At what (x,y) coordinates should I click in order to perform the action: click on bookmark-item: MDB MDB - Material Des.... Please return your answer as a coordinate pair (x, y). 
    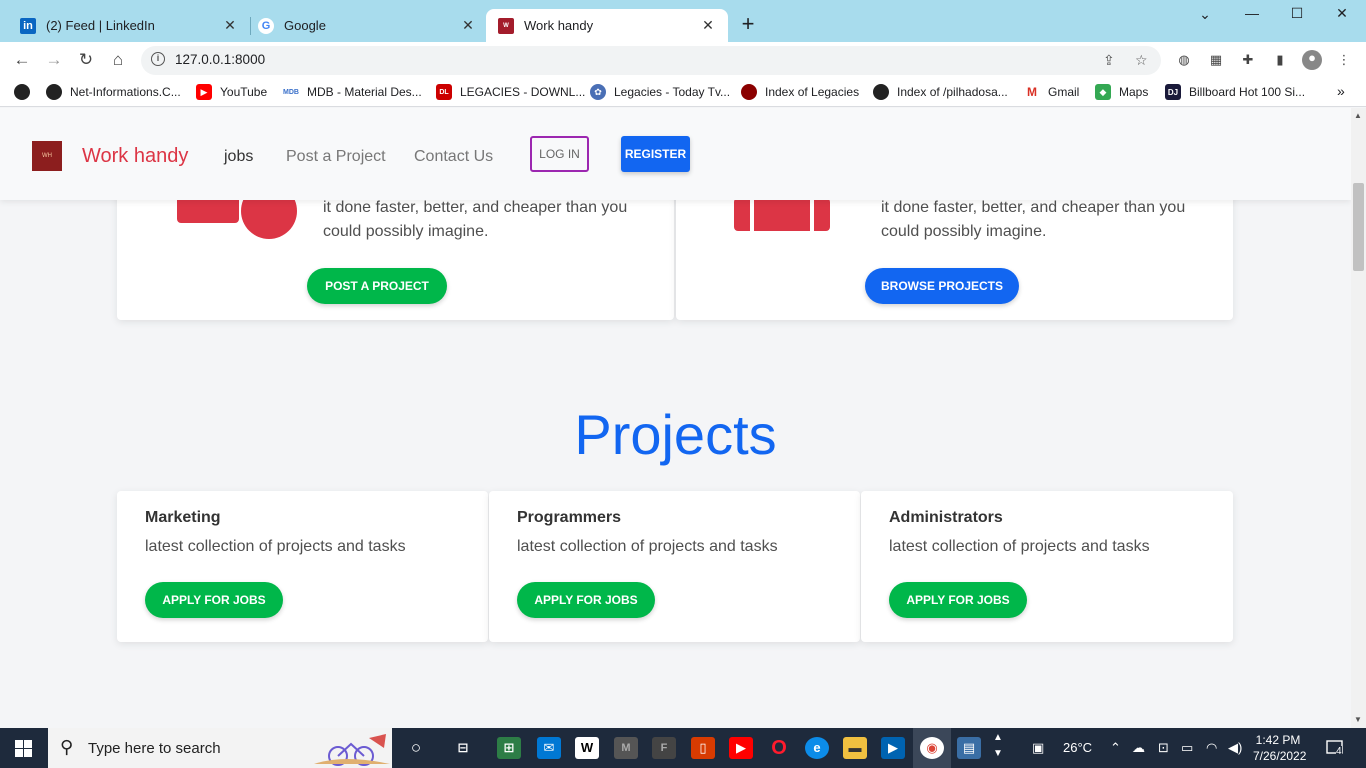
    Looking at the image, I should click on (352, 92).